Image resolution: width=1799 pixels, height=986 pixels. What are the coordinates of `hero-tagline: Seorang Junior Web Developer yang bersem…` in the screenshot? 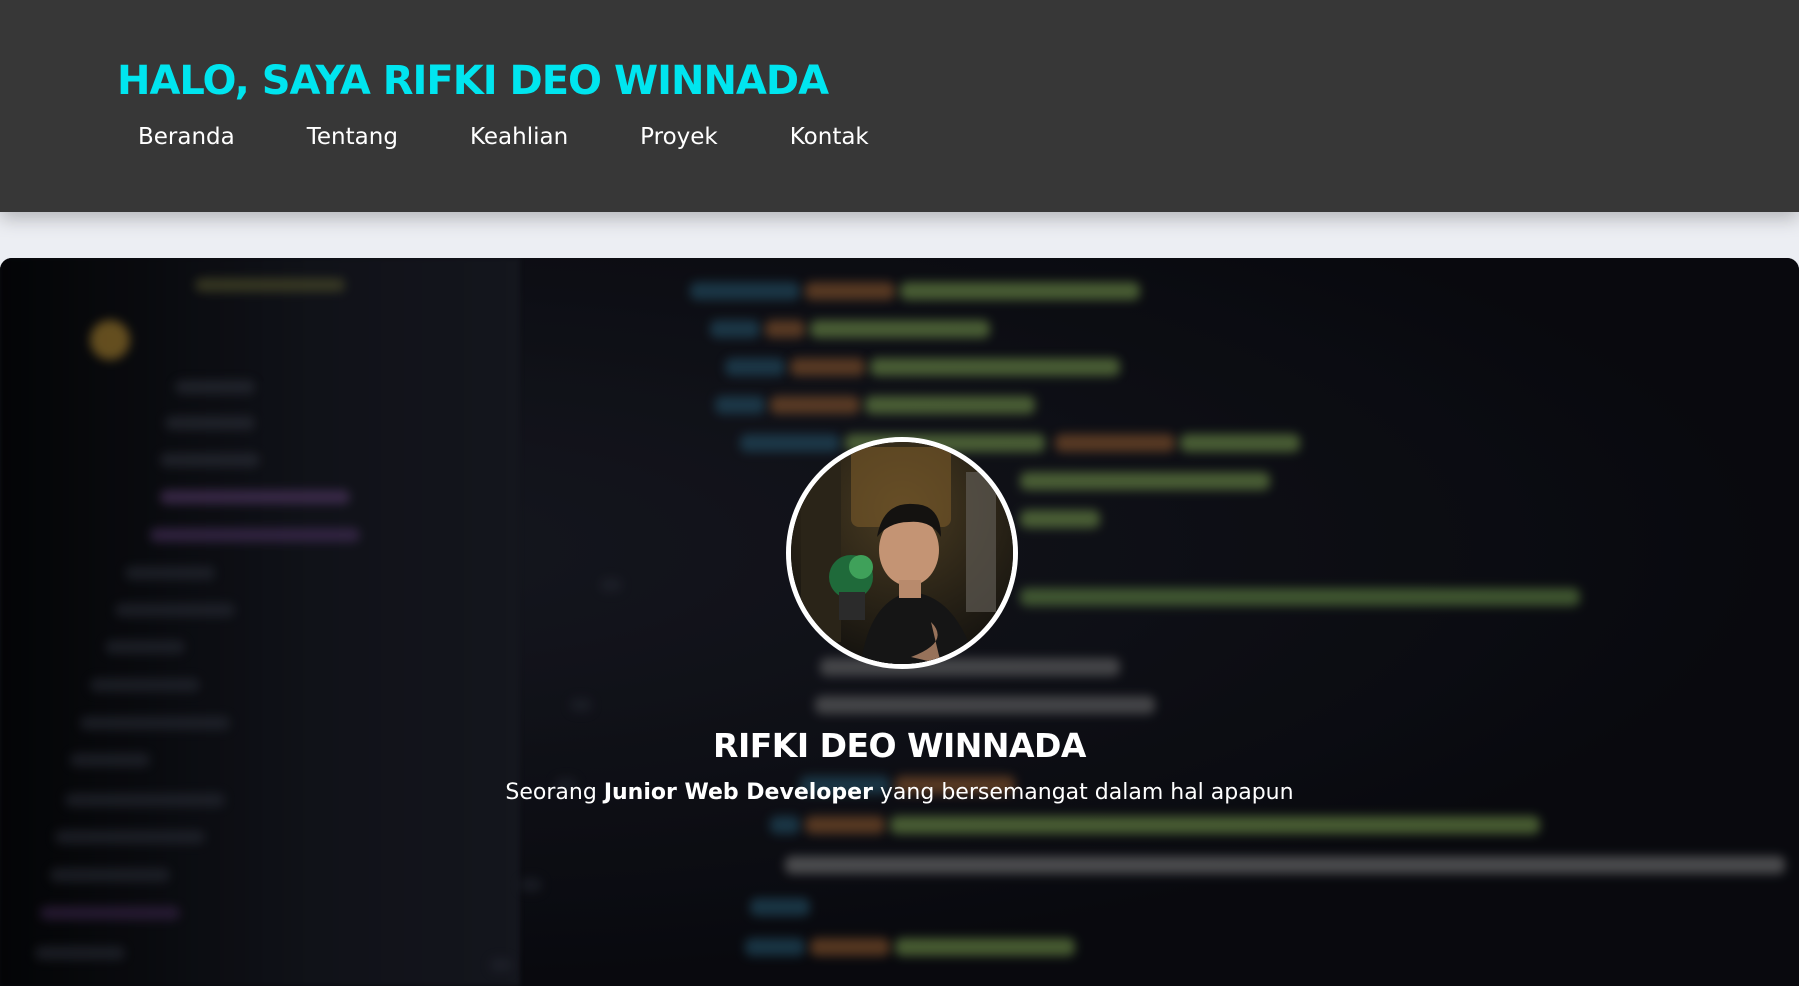 It's located at (899, 792).